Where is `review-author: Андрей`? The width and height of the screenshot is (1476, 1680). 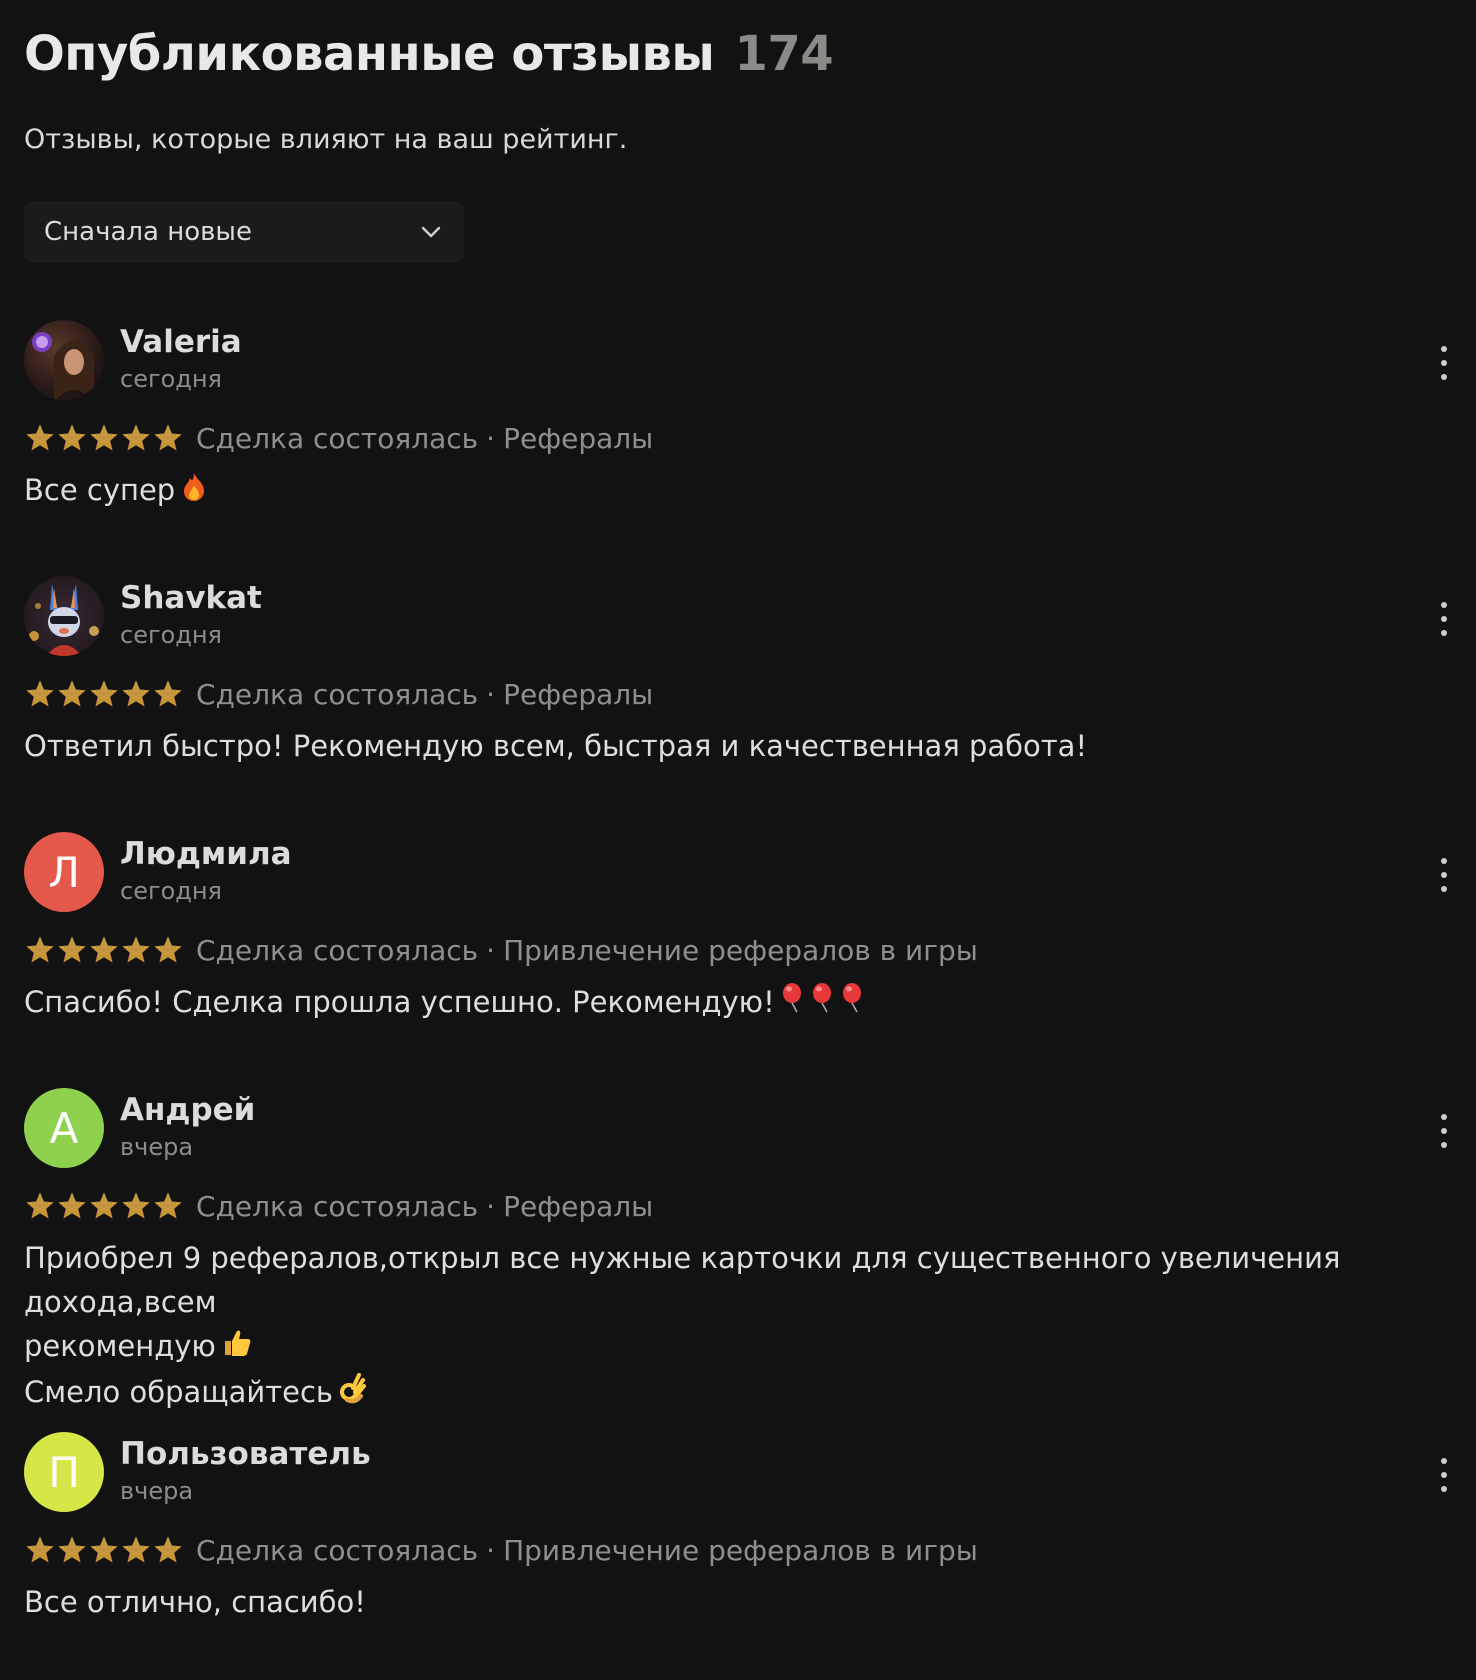
review-author: Андрей is located at coordinates (187, 1110).